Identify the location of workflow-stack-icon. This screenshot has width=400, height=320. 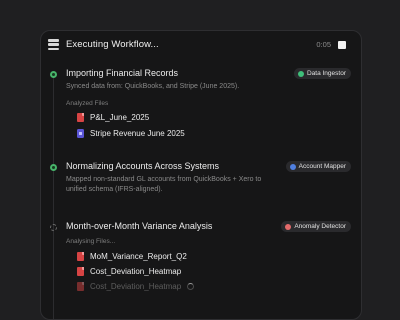
(53, 44).